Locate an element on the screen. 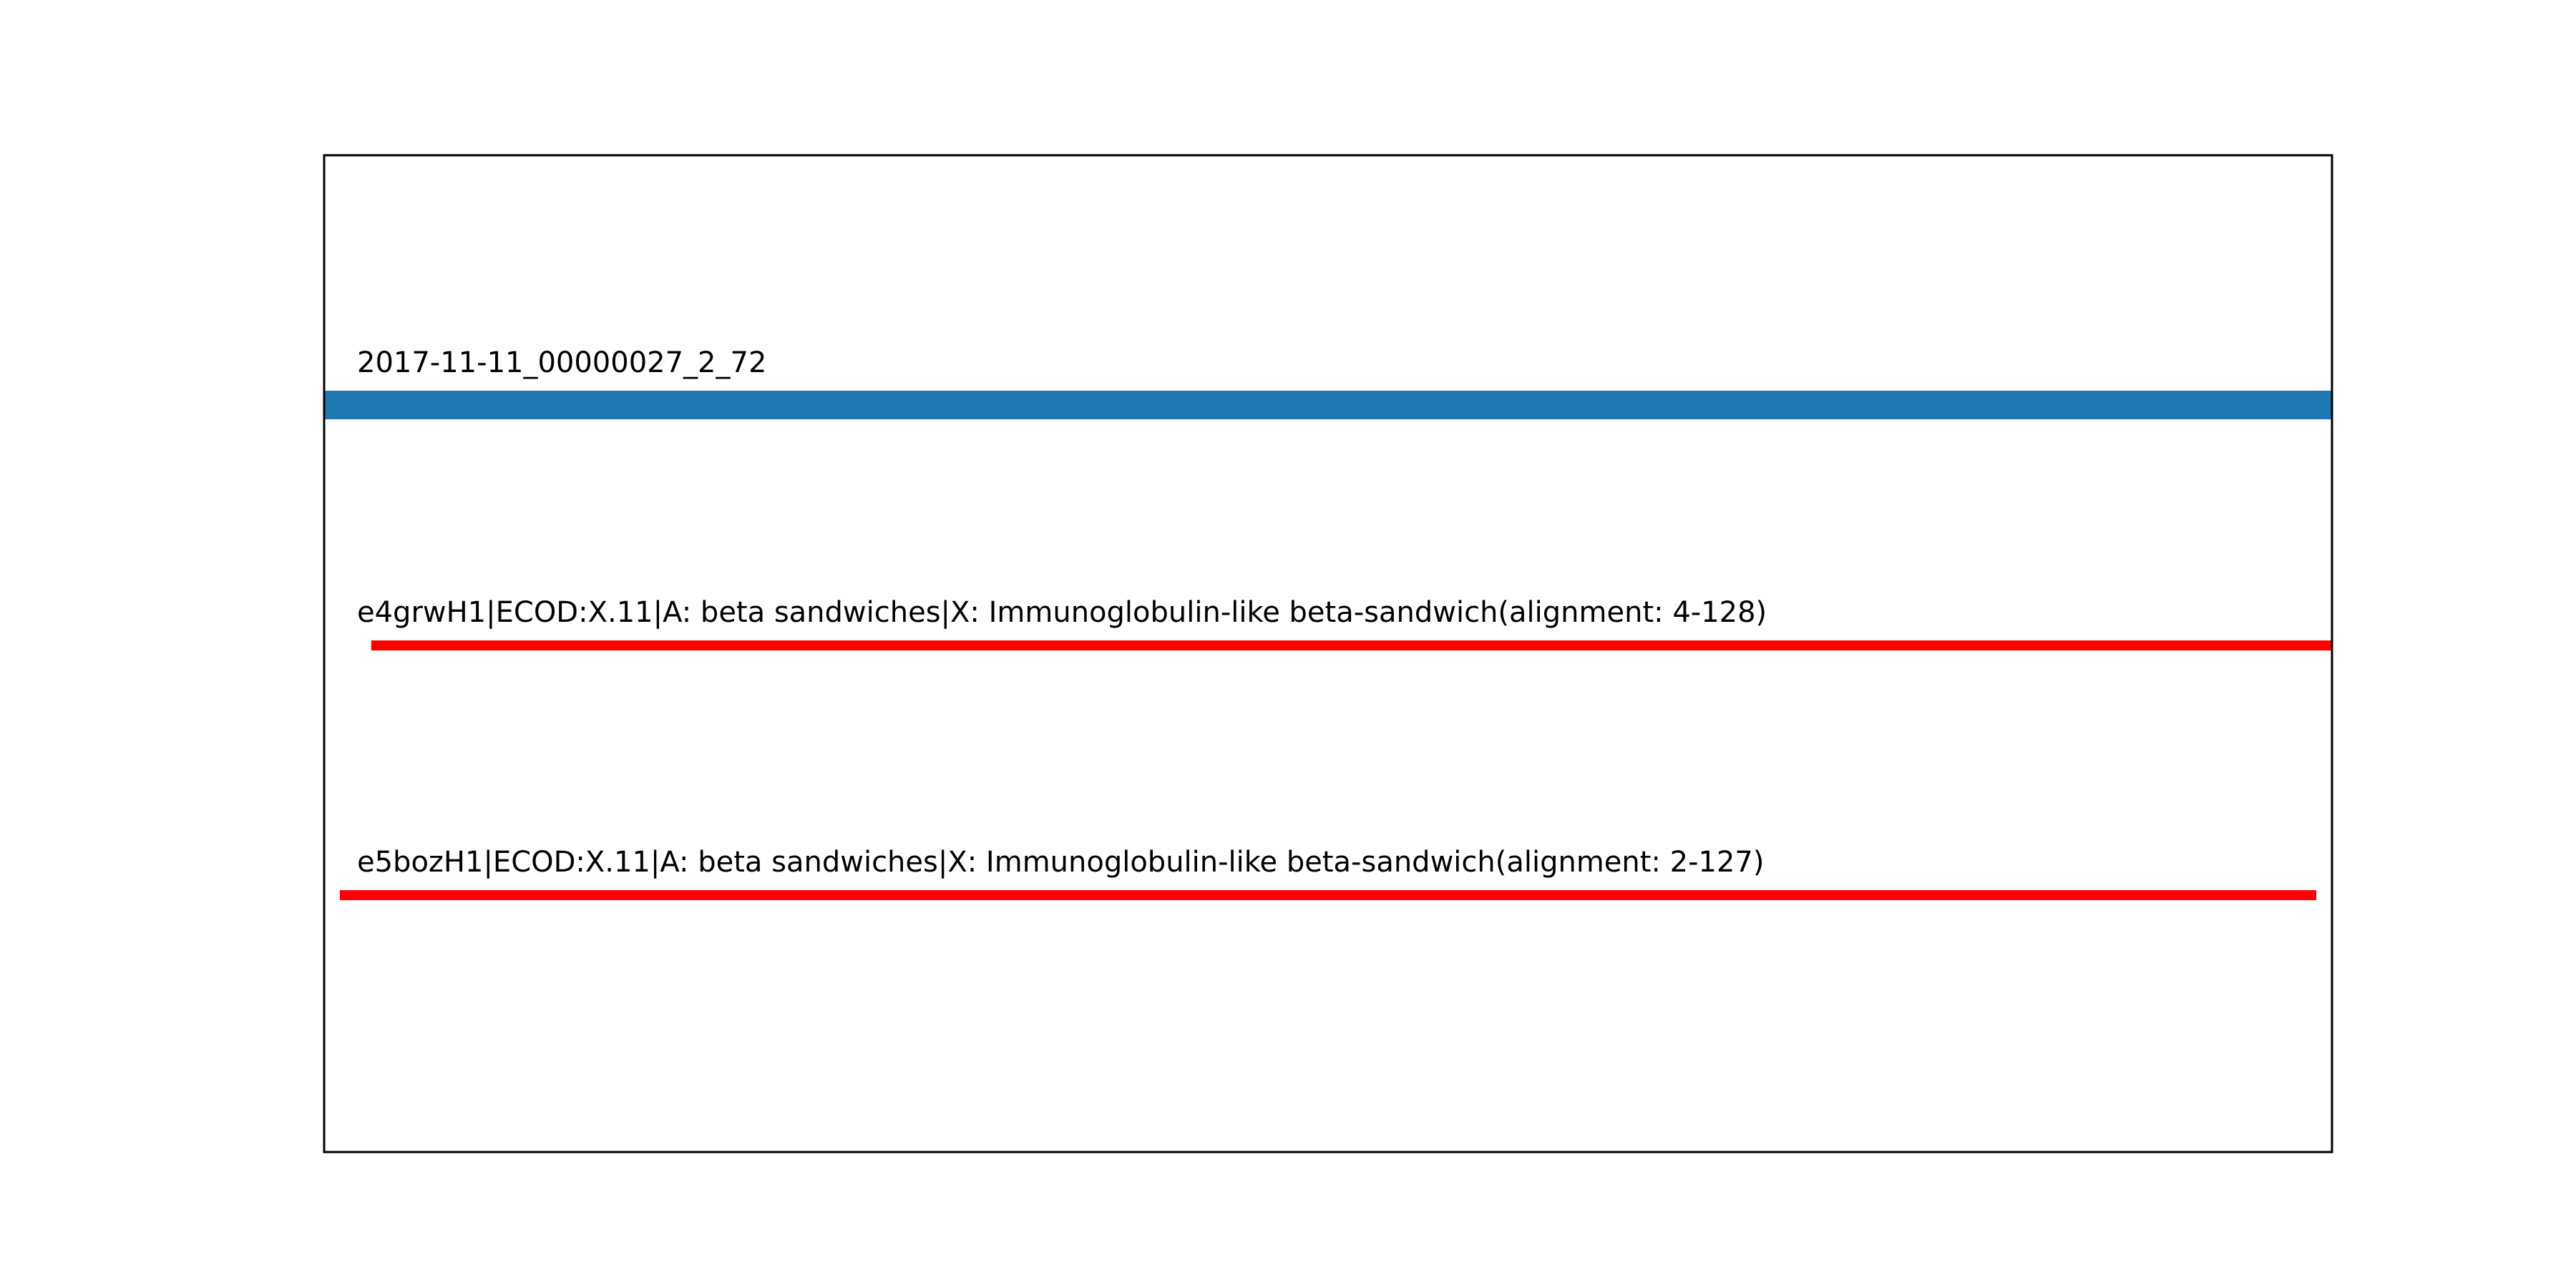 This screenshot has height=1288, width=2576. track-label-0: 2017-11-11_00000027_2_72 is located at coordinates (561, 362).